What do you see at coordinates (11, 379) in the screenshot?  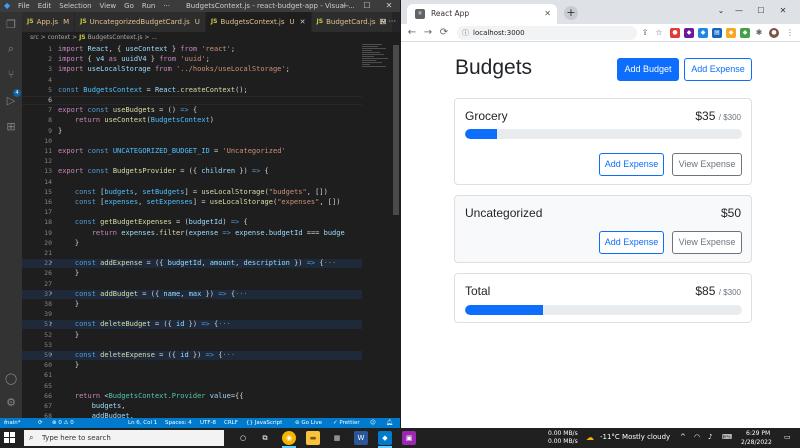 I see `account-icon: ◯` at bounding box center [11, 379].